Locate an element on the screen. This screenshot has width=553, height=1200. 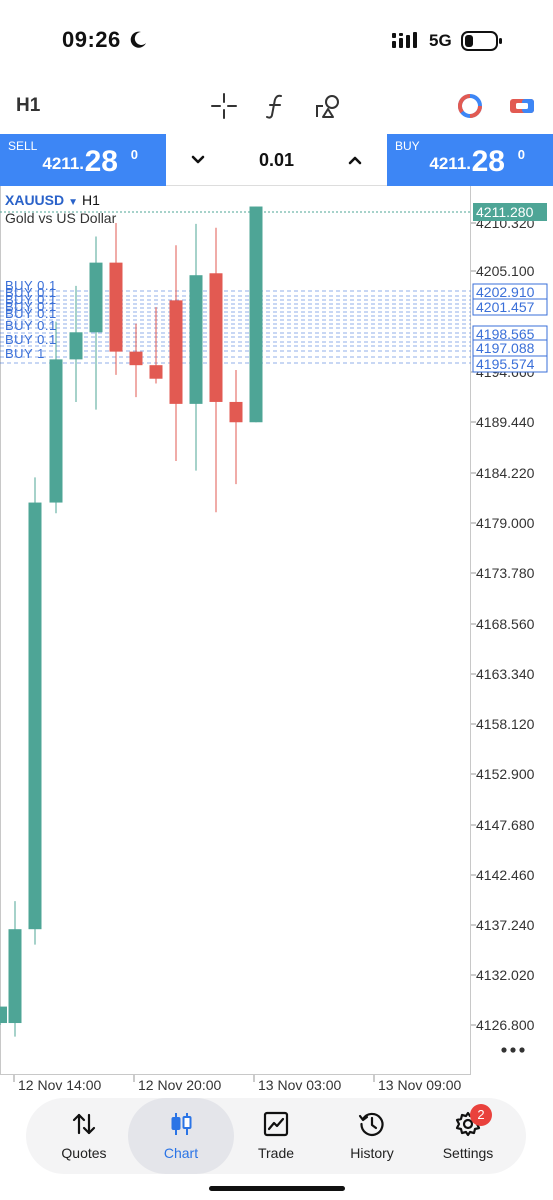
symbol-name: XAUUSD is located at coordinates (35, 200).